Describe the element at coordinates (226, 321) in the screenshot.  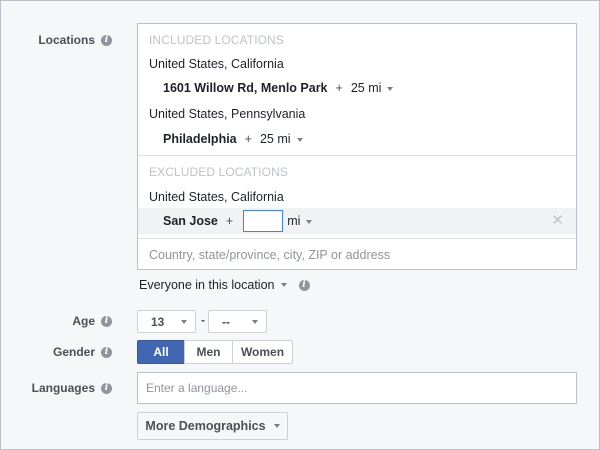
I see `age-max-value: --` at that location.